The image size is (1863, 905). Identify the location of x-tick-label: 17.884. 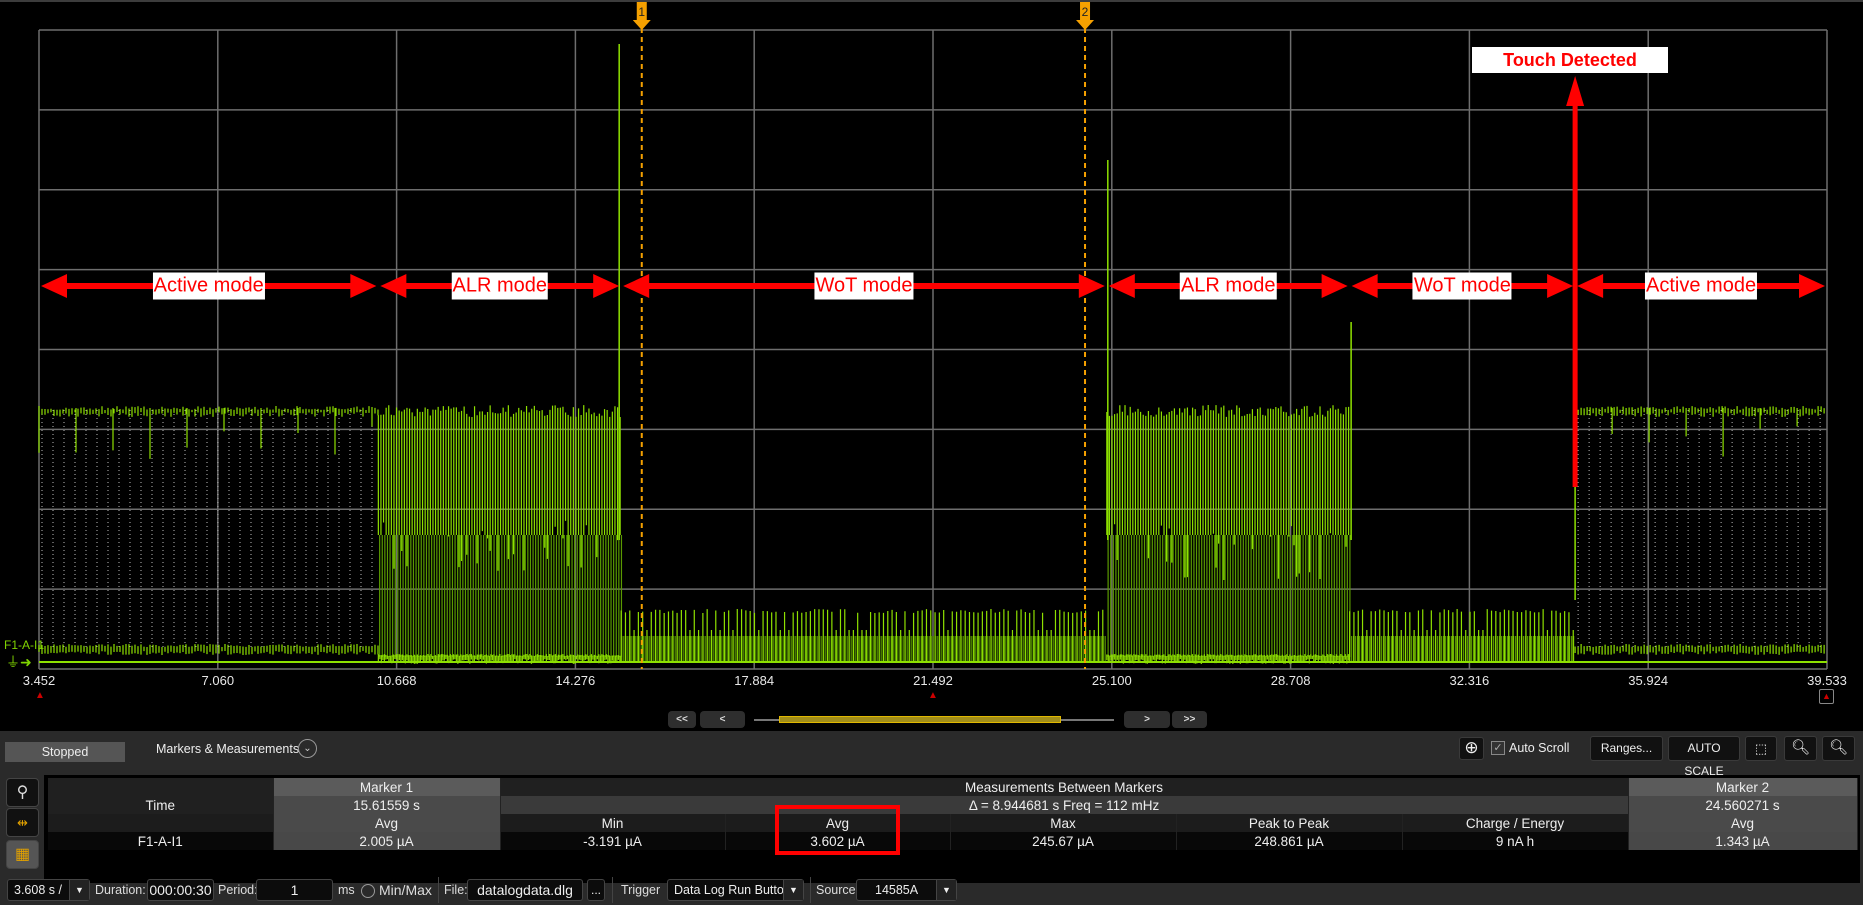
(754, 680).